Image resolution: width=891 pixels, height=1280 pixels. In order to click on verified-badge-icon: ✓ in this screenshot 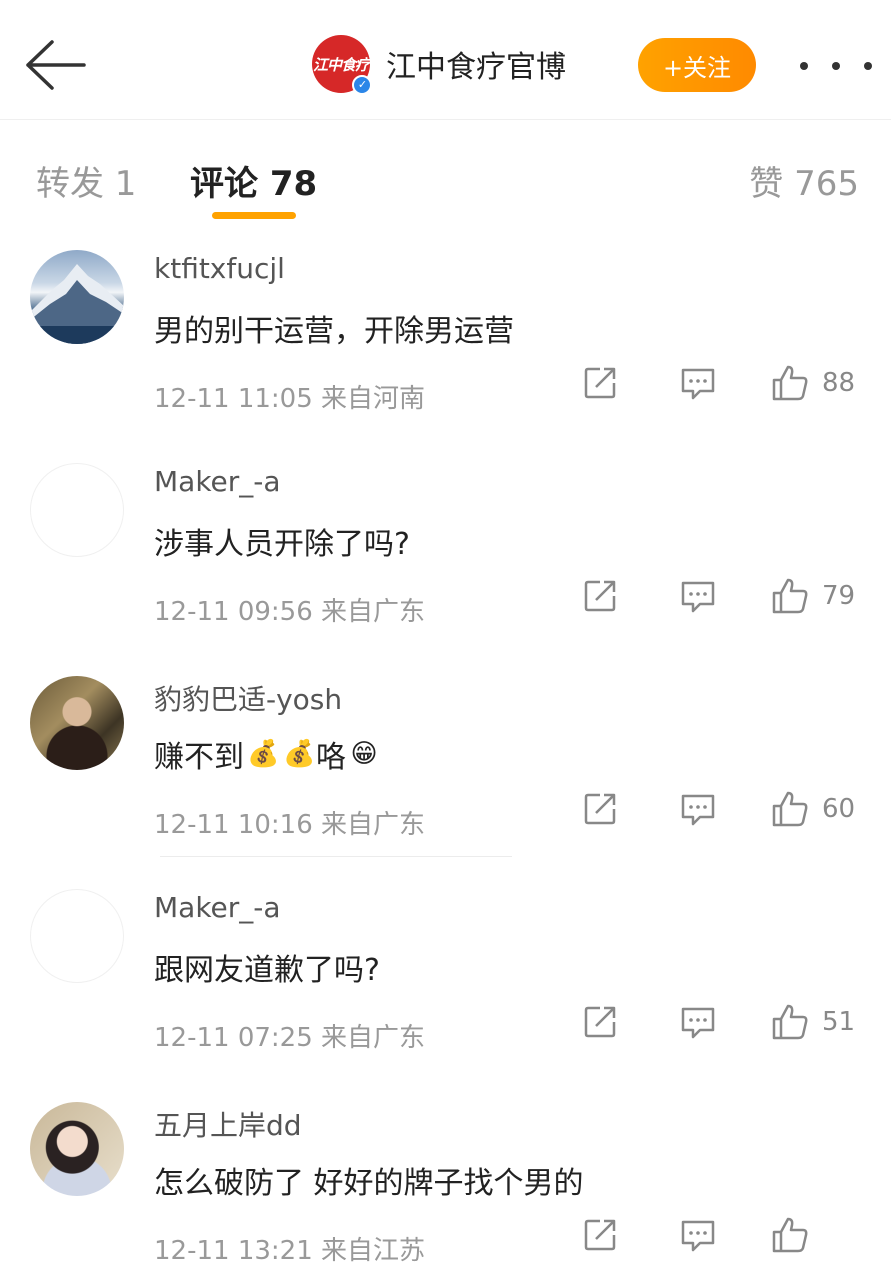, I will do `click(362, 85)`.